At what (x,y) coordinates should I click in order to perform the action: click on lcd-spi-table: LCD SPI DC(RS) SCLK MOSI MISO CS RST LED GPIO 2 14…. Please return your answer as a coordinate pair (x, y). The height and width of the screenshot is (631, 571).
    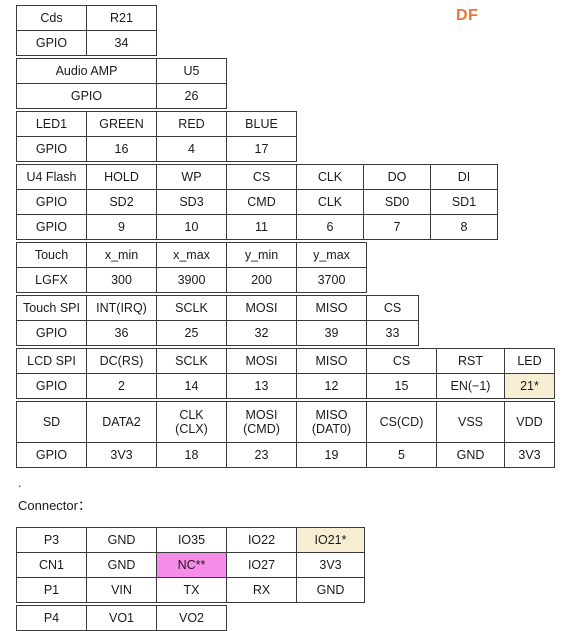
    Looking at the image, I should click on (285, 373).